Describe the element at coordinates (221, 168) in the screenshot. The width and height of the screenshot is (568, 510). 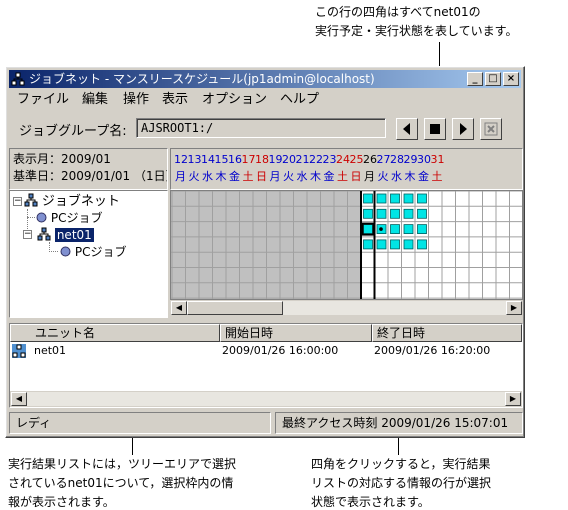
I see `day-header-15: 15 木` at that location.